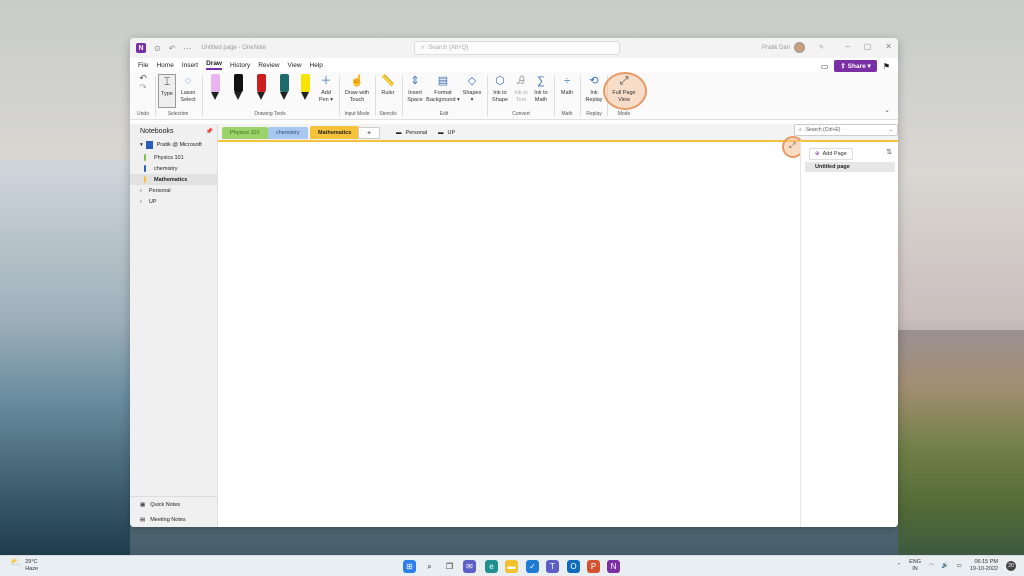 This screenshot has width=1024, height=576. Describe the element at coordinates (945, 566) in the screenshot. I see `volume-icon: 🔊` at that location.